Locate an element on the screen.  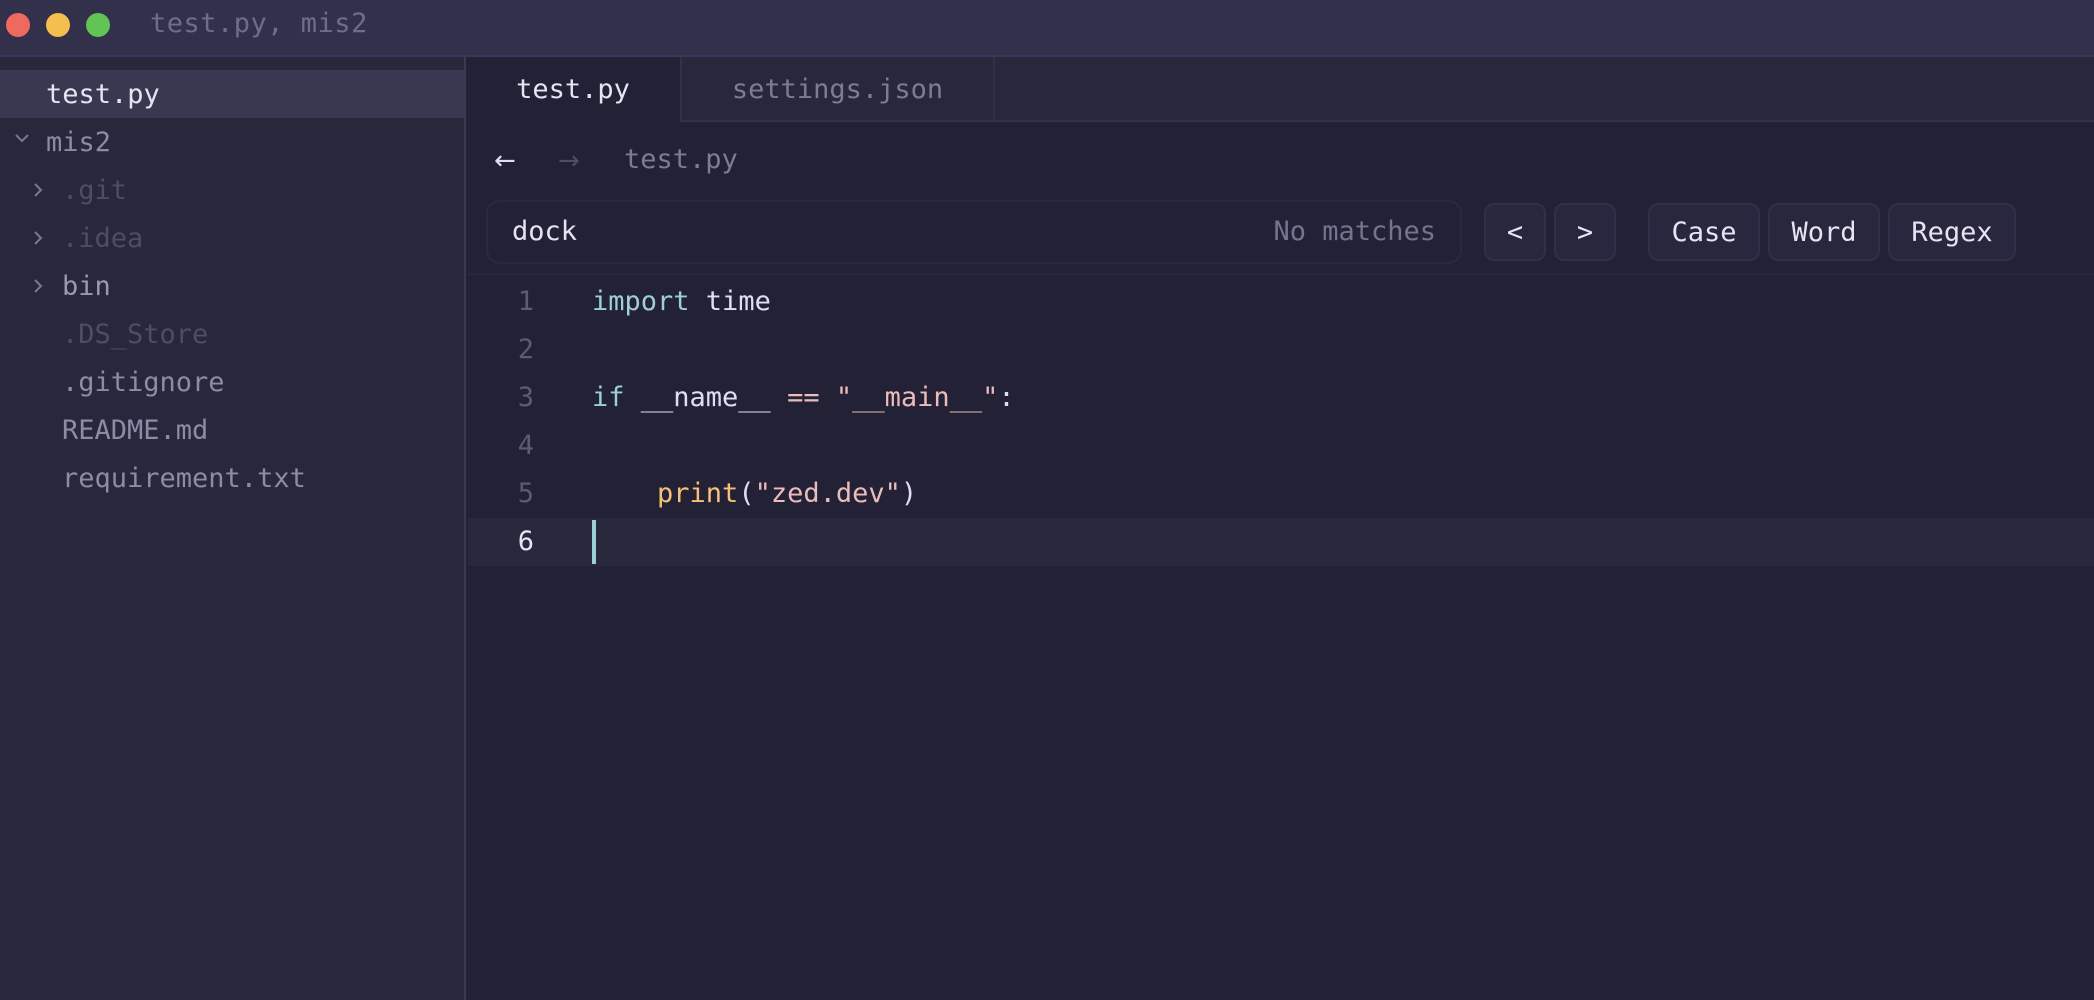
tab-test-py: test.py is located at coordinates (574, 90).